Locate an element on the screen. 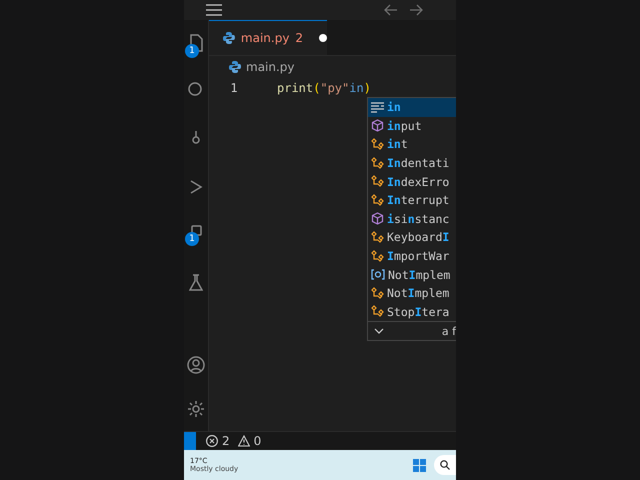 This screenshot has height=480, width=640. search-button is located at coordinates (445, 465).